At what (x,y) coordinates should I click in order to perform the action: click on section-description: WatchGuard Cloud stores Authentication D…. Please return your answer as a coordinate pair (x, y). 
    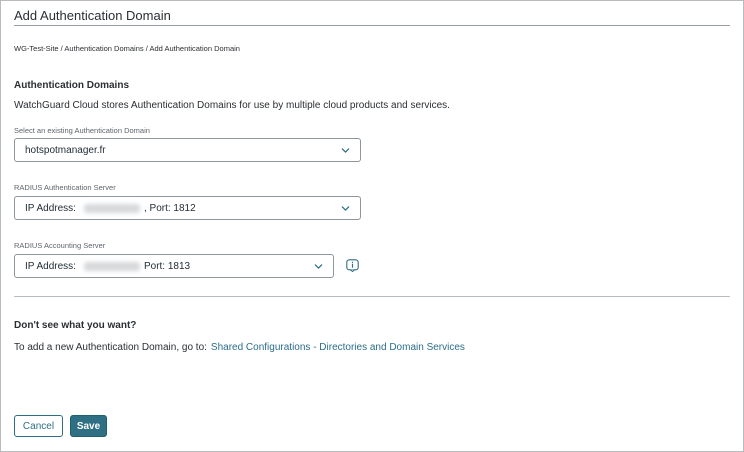
    Looking at the image, I should click on (232, 105).